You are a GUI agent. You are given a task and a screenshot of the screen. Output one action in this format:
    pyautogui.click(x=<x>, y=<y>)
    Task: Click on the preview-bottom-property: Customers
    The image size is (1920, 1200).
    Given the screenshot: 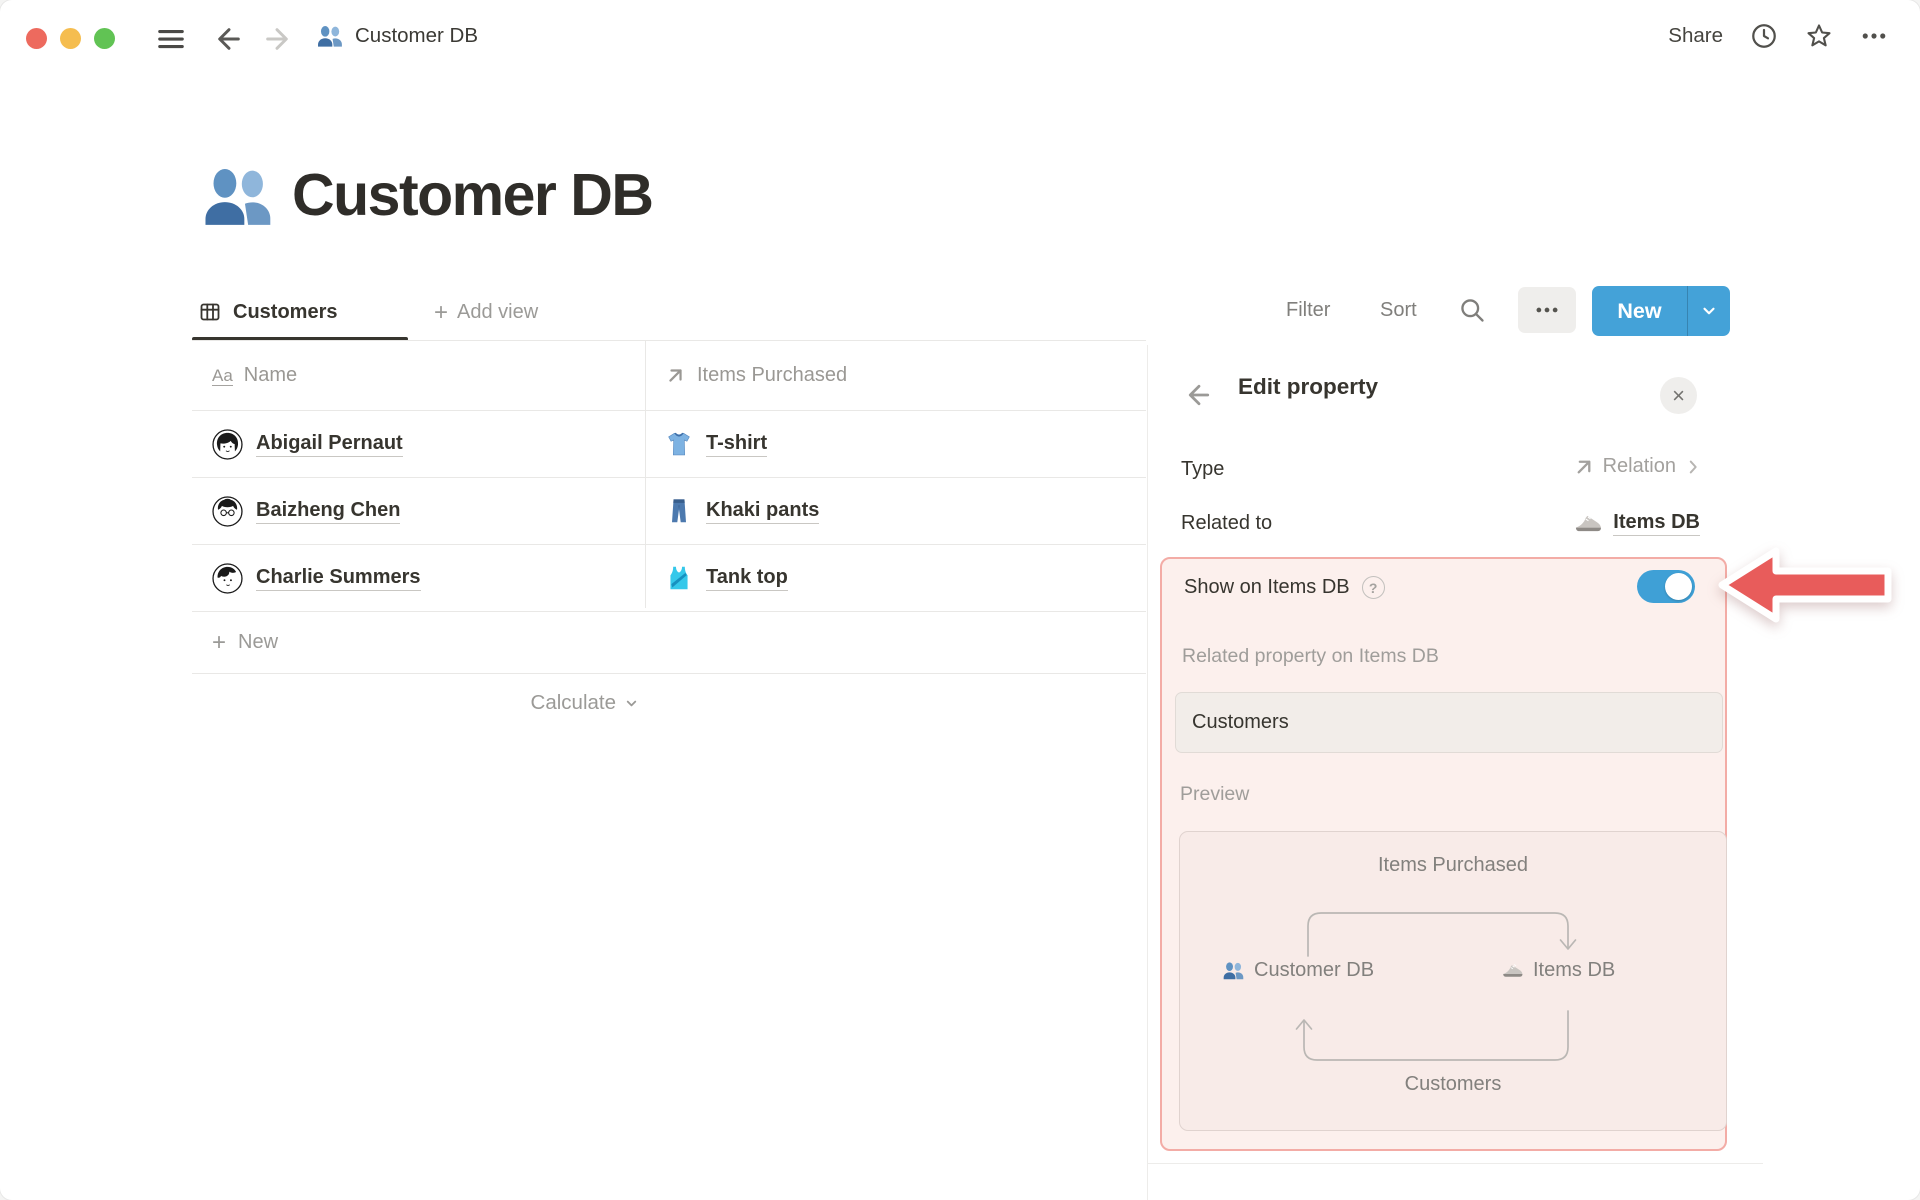 What is the action you would take?
    pyautogui.click(x=1453, y=1084)
    